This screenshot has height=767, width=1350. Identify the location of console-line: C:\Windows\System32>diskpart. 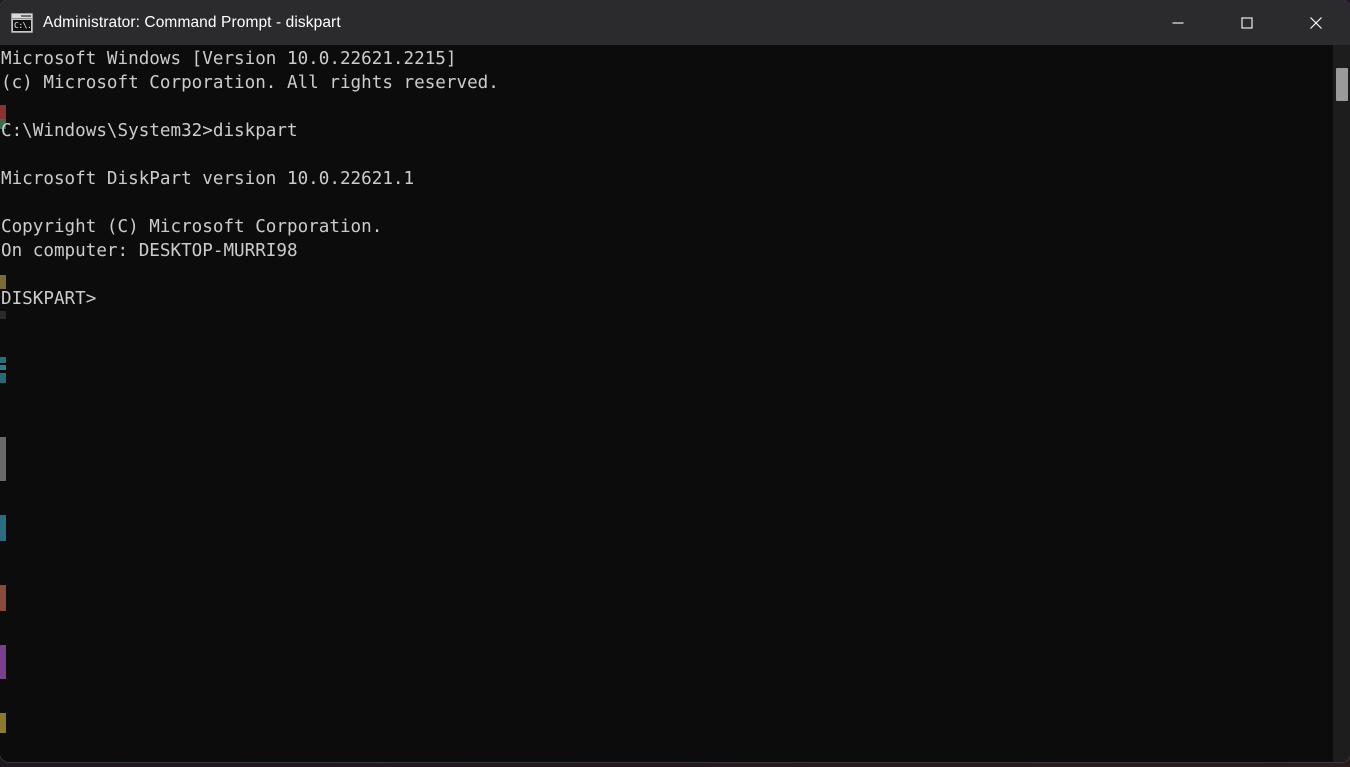
(149, 131).